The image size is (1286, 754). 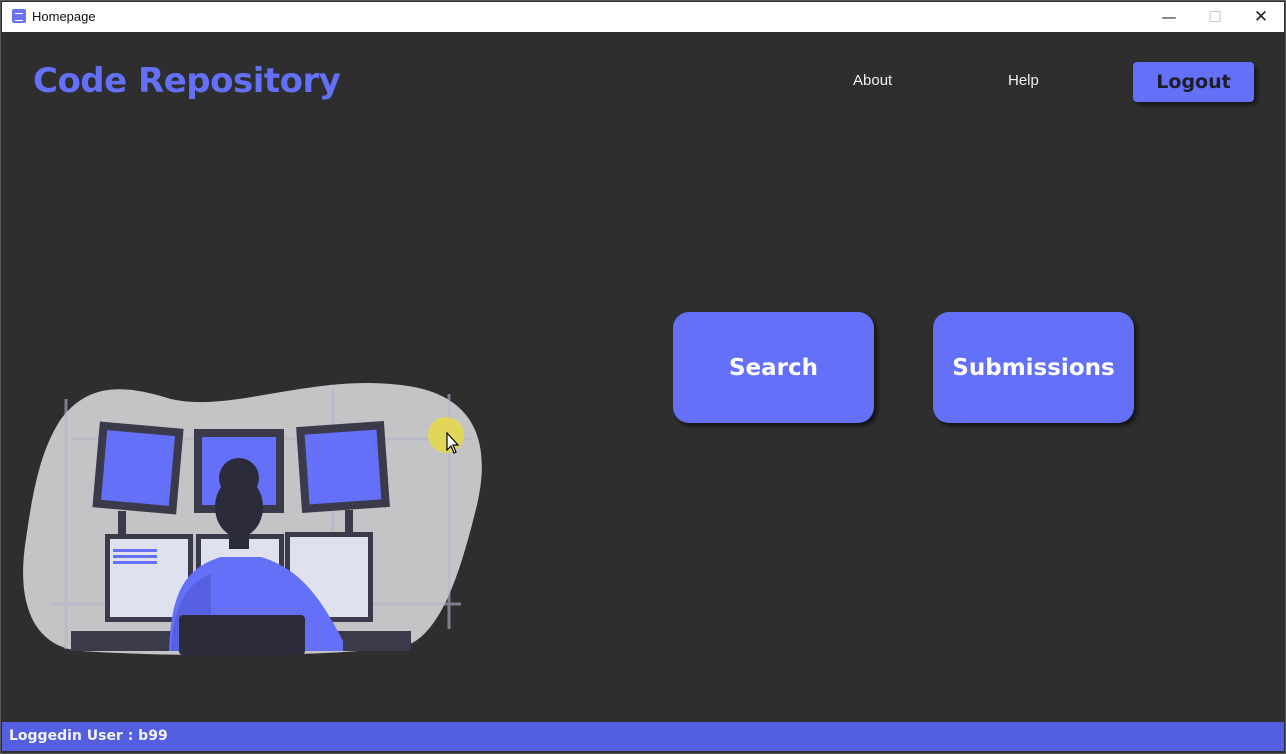 What do you see at coordinates (64, 16) in the screenshot?
I see `window-title: Homepage` at bounding box center [64, 16].